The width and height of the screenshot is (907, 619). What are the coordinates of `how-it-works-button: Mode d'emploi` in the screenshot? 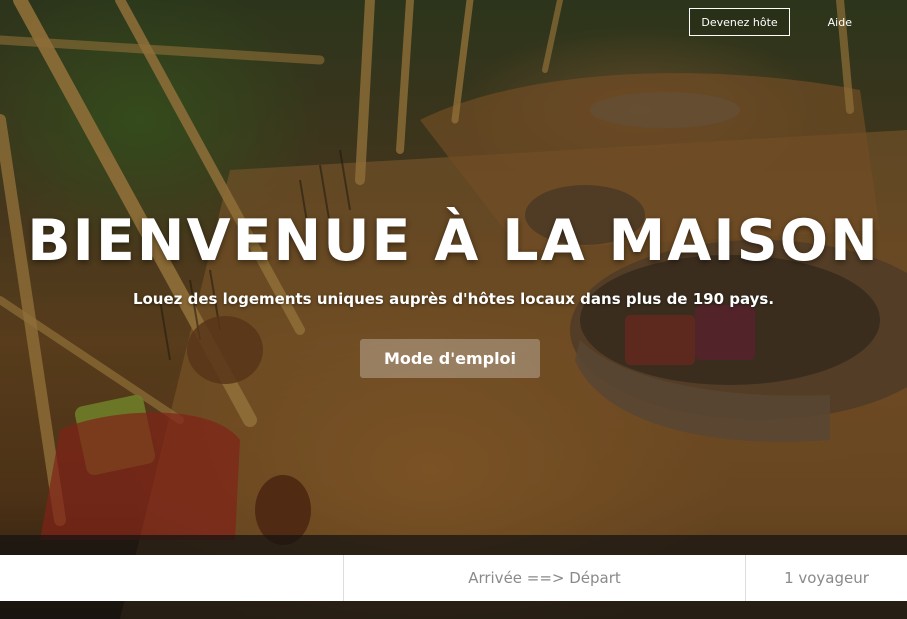 It's located at (450, 358).